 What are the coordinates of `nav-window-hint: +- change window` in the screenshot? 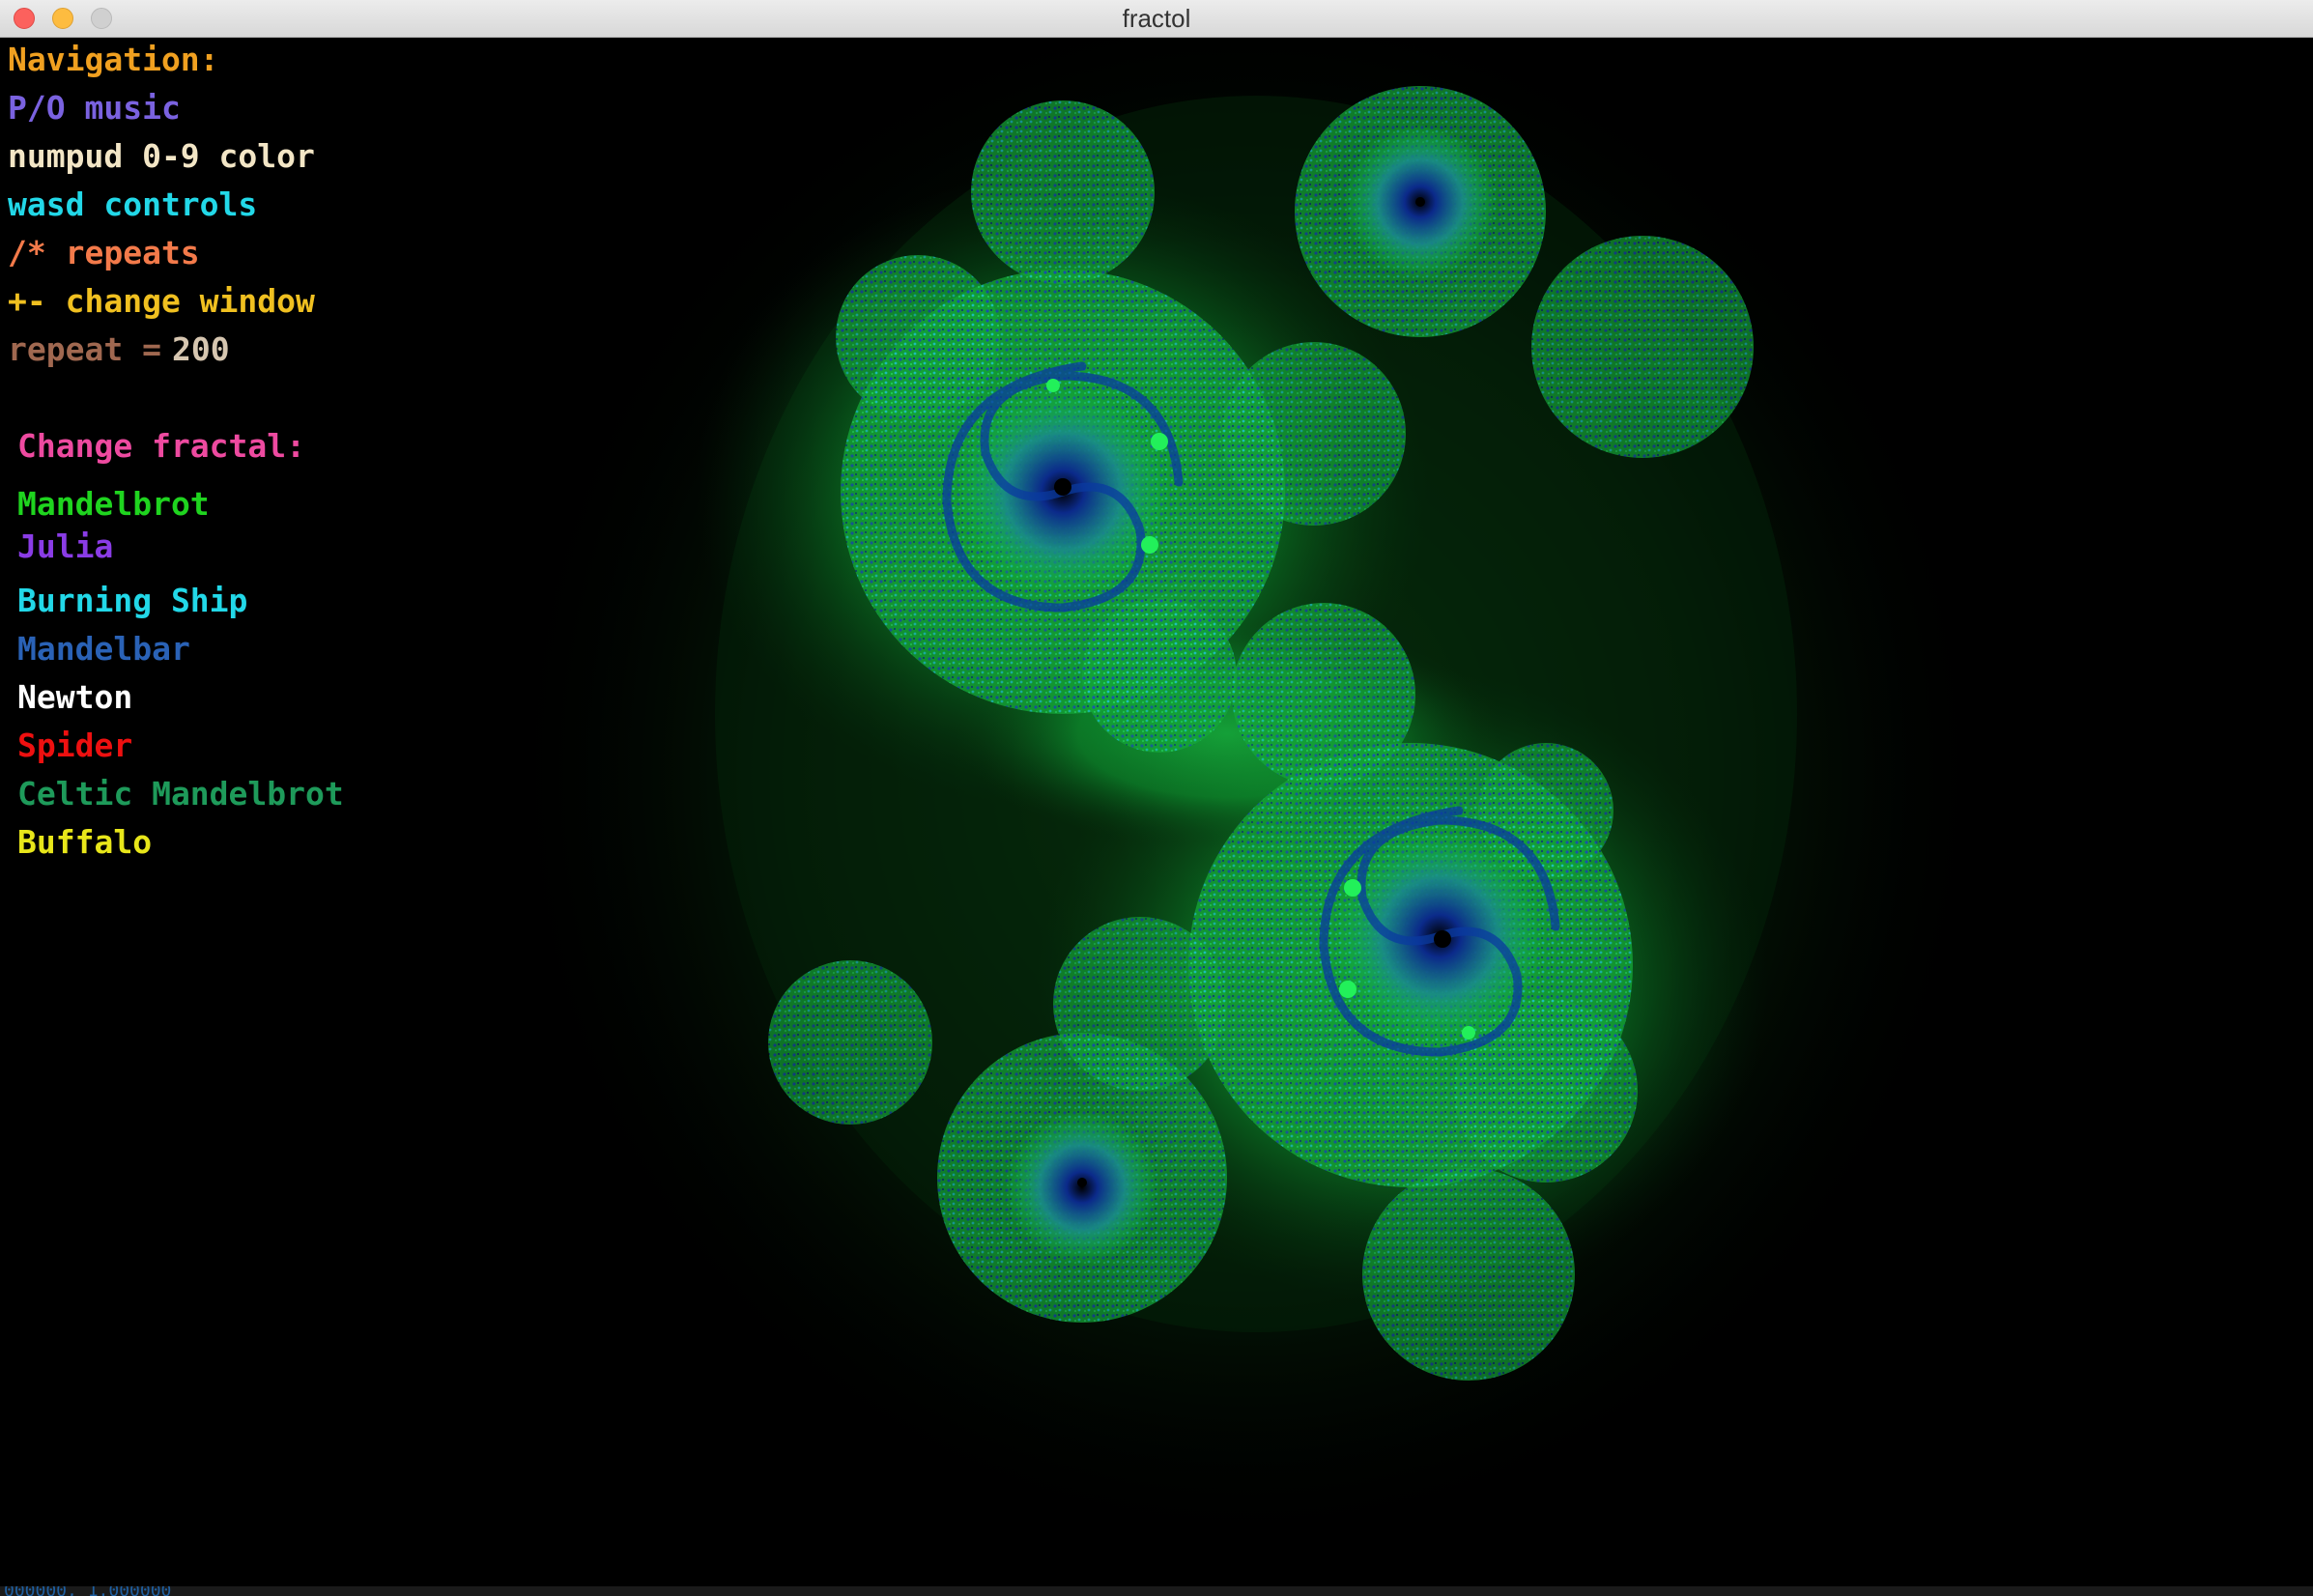 It's located at (162, 301).